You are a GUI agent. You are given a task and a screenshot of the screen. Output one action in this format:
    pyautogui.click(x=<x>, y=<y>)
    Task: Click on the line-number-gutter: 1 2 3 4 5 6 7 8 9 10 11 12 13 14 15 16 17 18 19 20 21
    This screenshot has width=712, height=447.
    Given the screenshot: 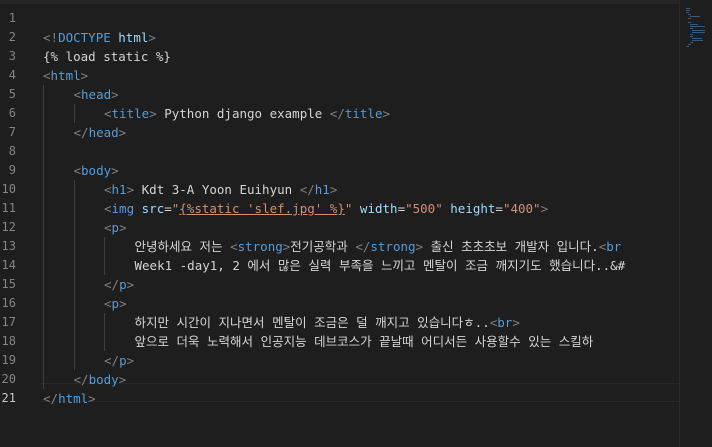 What is the action you would take?
    pyautogui.click(x=13, y=208)
    